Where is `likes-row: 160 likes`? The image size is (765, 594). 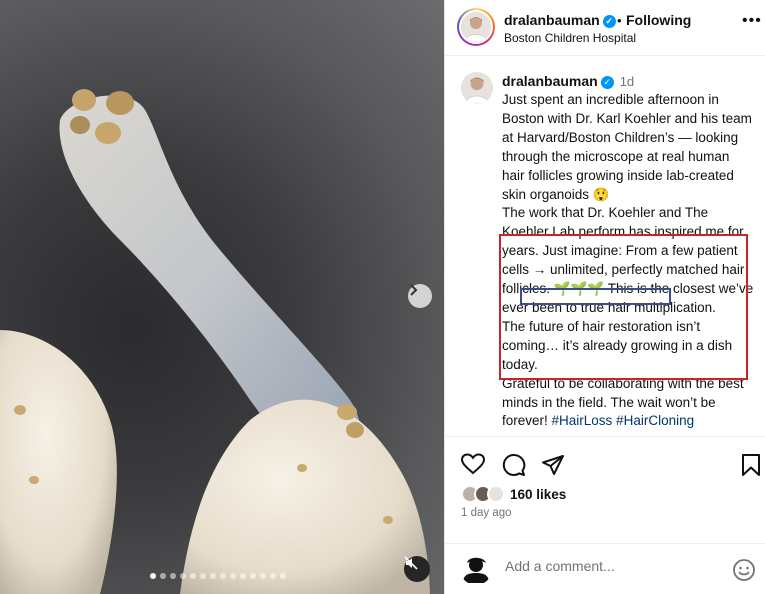
likes-row: 160 likes is located at coordinates (513, 494).